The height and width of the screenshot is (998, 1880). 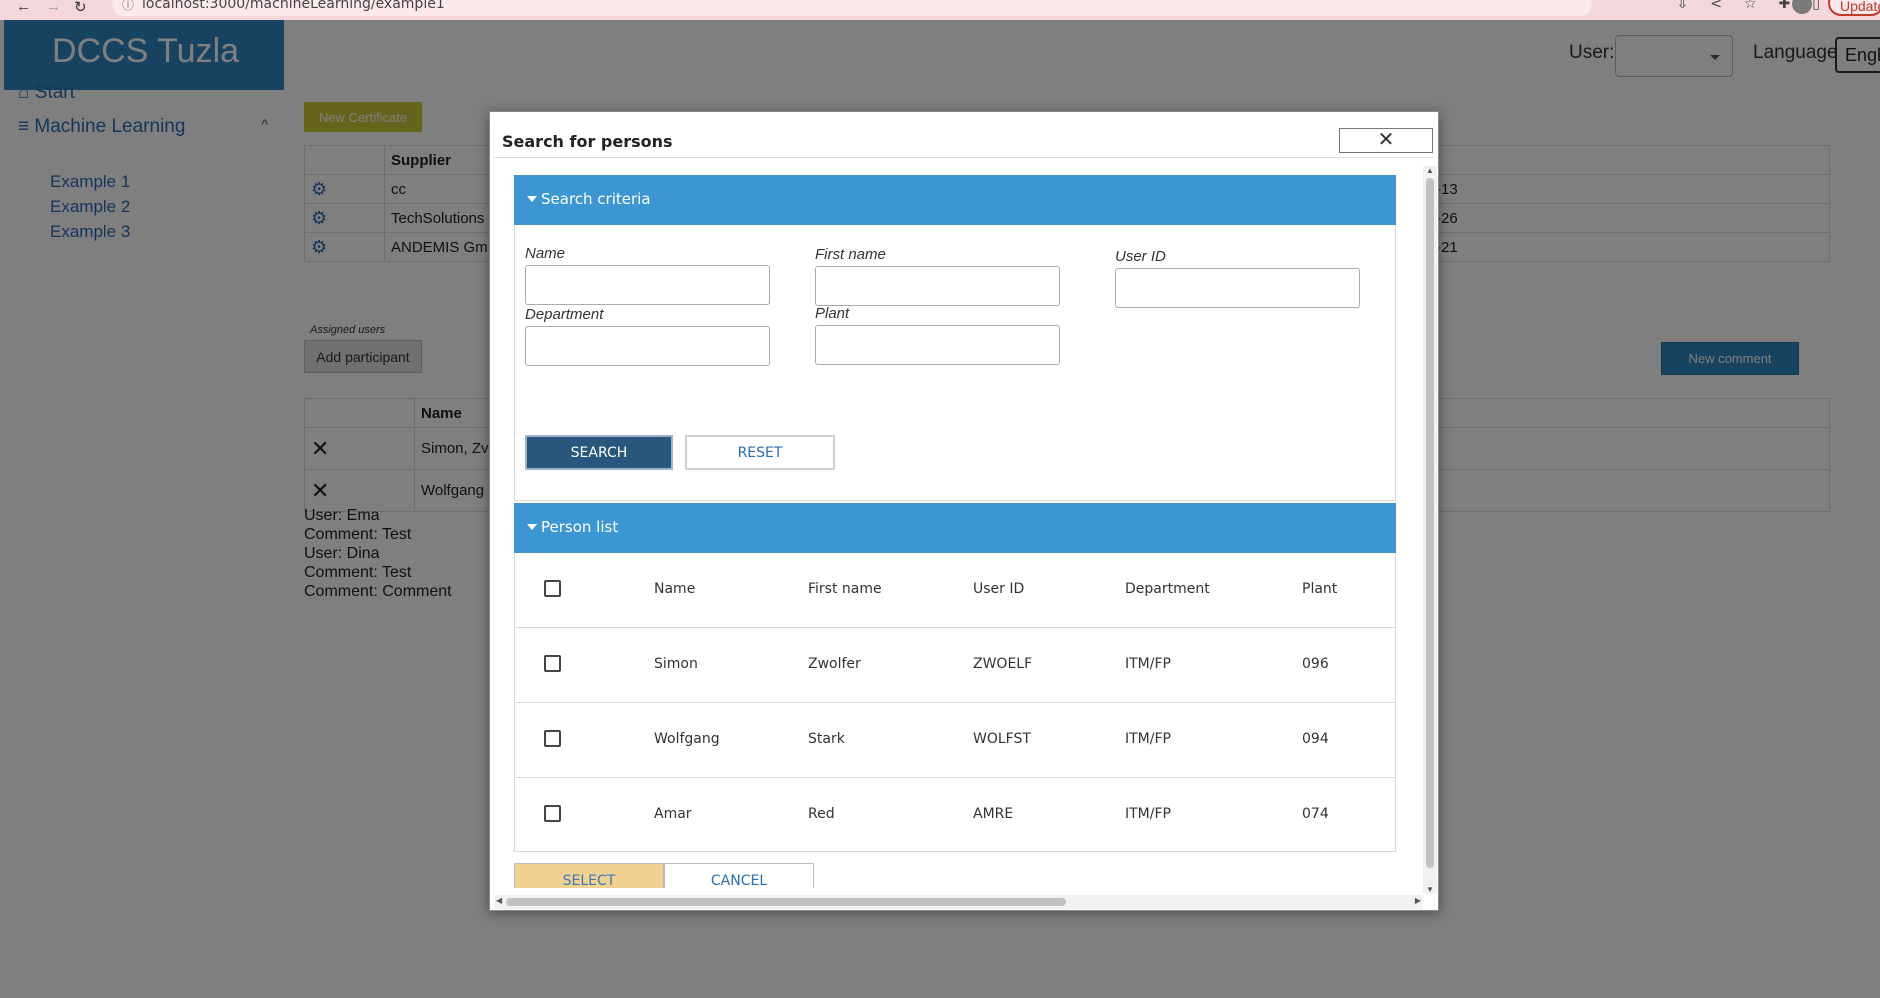 I want to click on back-icon: ←, so click(x=23, y=7).